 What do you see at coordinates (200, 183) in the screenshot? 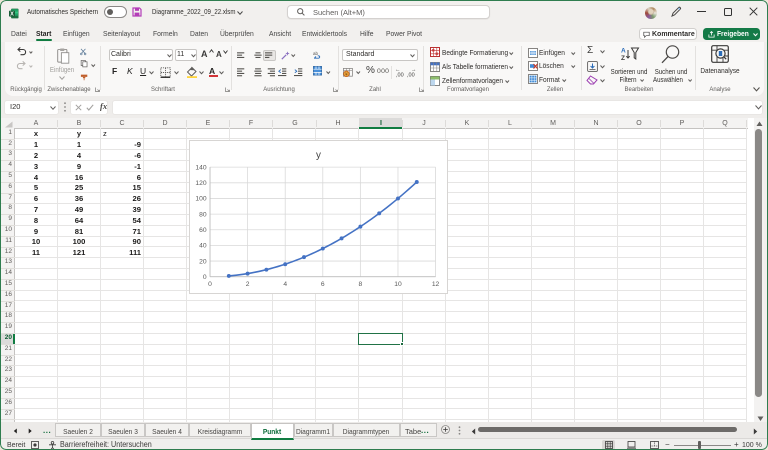
I see `svg-text: 120` at bounding box center [200, 183].